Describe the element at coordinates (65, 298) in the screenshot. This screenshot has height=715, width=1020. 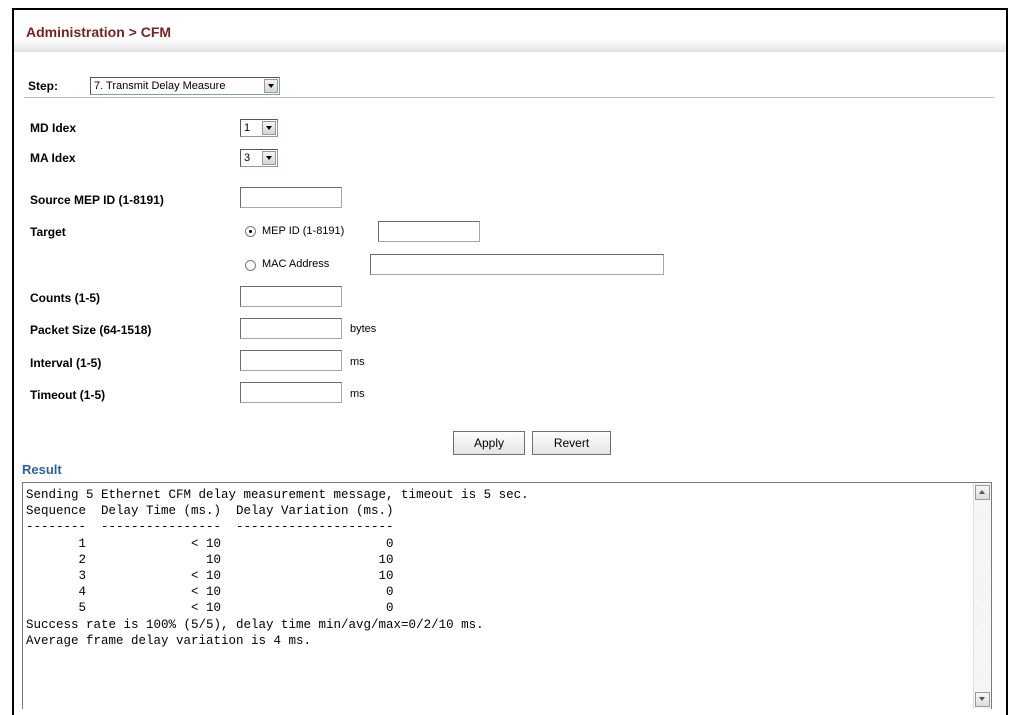
I see `counts-label: Counts (1-5)` at that location.